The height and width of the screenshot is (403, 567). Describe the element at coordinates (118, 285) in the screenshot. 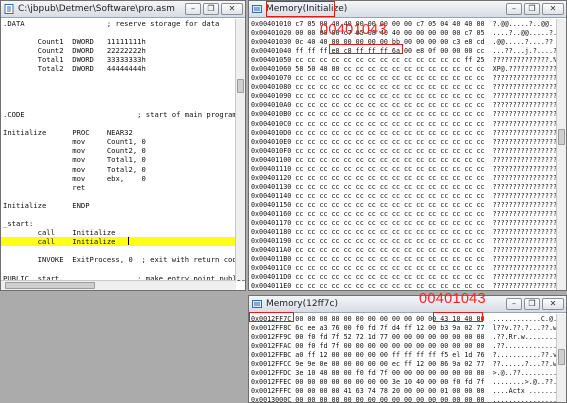

I see `editor-horizontal-scrollbar` at that location.